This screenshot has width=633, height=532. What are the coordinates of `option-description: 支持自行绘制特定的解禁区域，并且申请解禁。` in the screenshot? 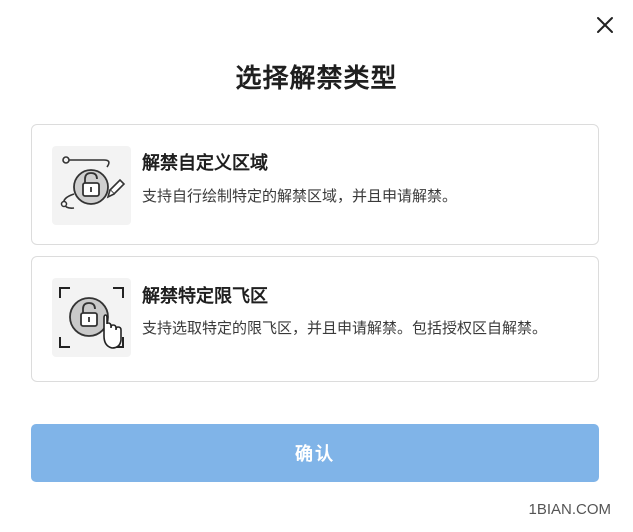 It's located at (300, 196).